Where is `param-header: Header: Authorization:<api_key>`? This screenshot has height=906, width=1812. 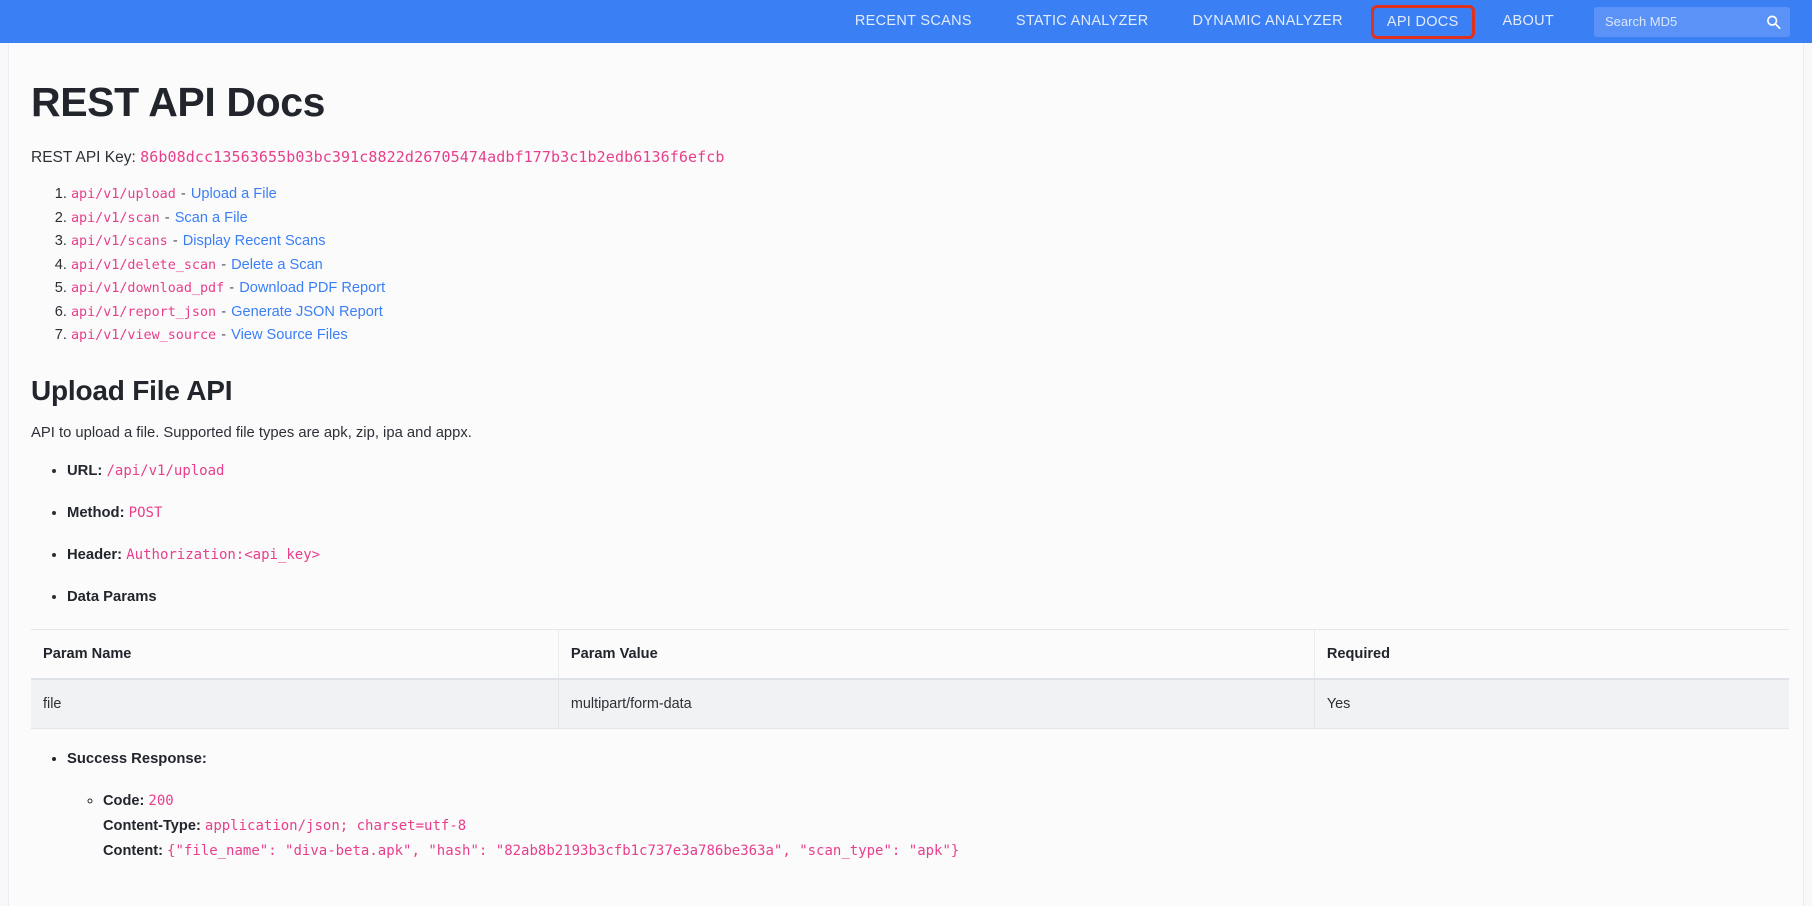 param-header: Header: Authorization:<api_key> is located at coordinates (928, 555).